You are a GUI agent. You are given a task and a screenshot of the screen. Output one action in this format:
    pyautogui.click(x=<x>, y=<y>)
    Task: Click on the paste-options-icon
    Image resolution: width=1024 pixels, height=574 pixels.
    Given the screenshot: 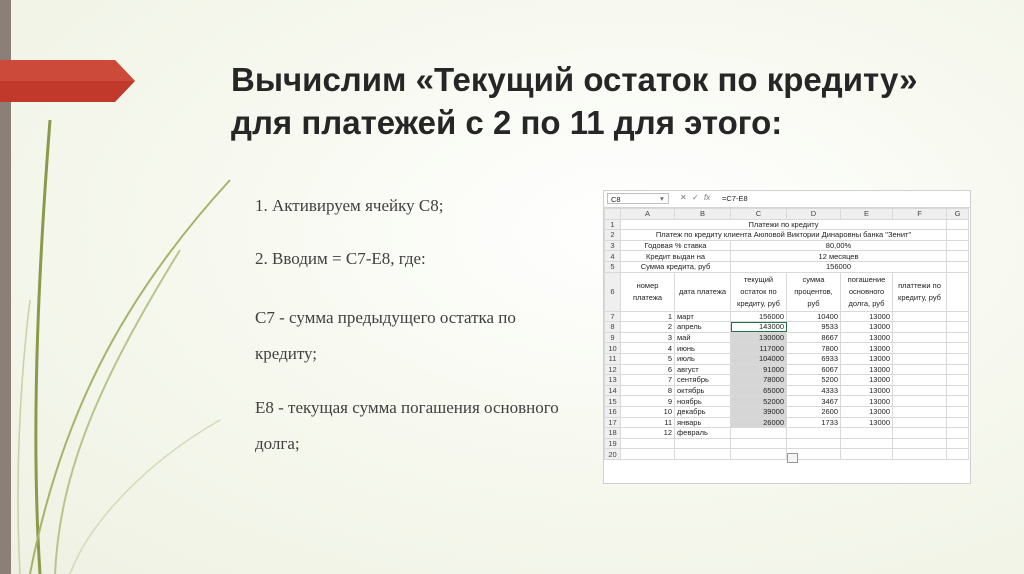 What is the action you would take?
    pyautogui.click(x=792, y=458)
    